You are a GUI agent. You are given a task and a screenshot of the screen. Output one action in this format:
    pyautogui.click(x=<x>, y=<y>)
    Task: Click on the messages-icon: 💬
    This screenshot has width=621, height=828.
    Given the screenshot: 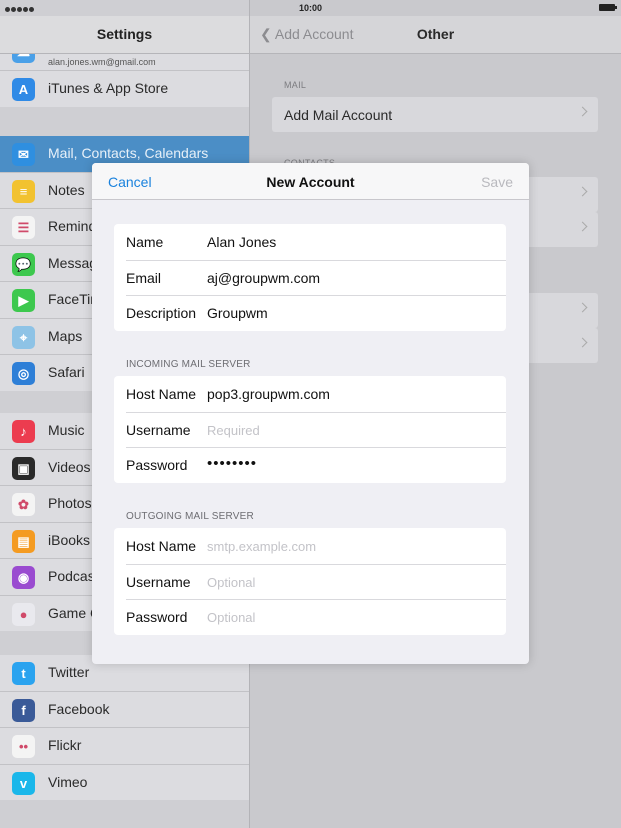 What is the action you would take?
    pyautogui.click(x=23, y=264)
    